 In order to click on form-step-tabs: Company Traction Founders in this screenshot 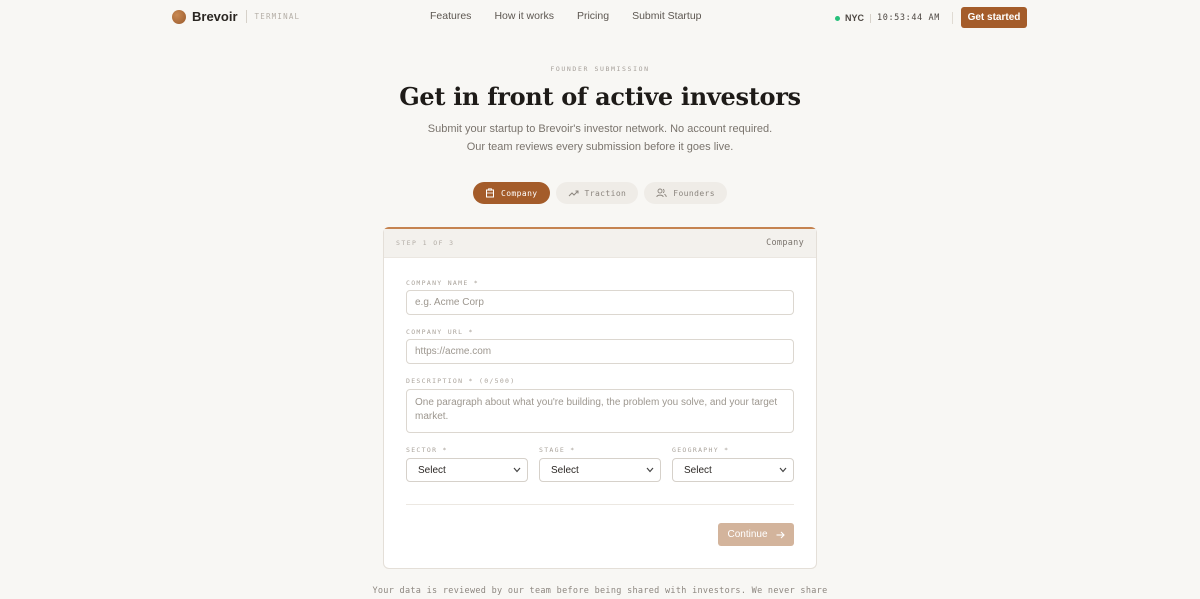, I will do `click(600, 193)`.